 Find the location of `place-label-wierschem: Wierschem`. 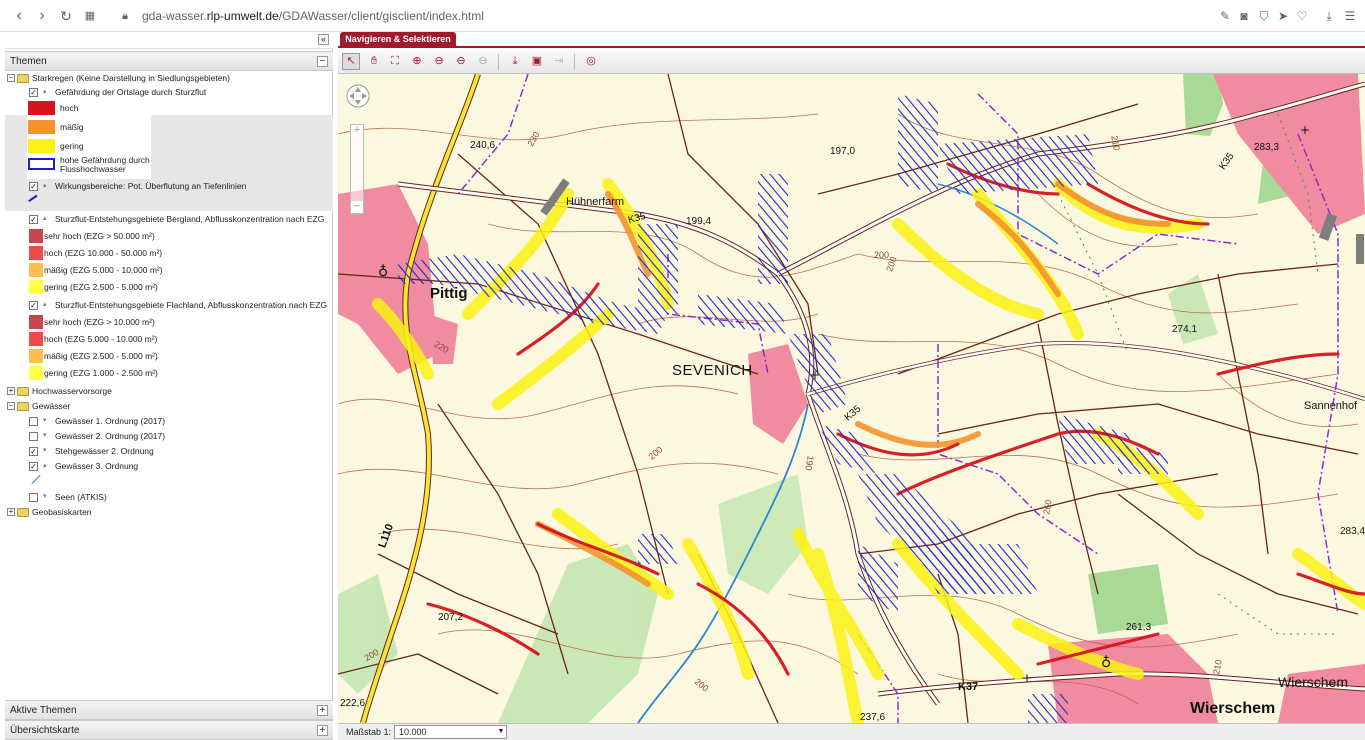

place-label-wierschem: Wierschem is located at coordinates (1313, 682).